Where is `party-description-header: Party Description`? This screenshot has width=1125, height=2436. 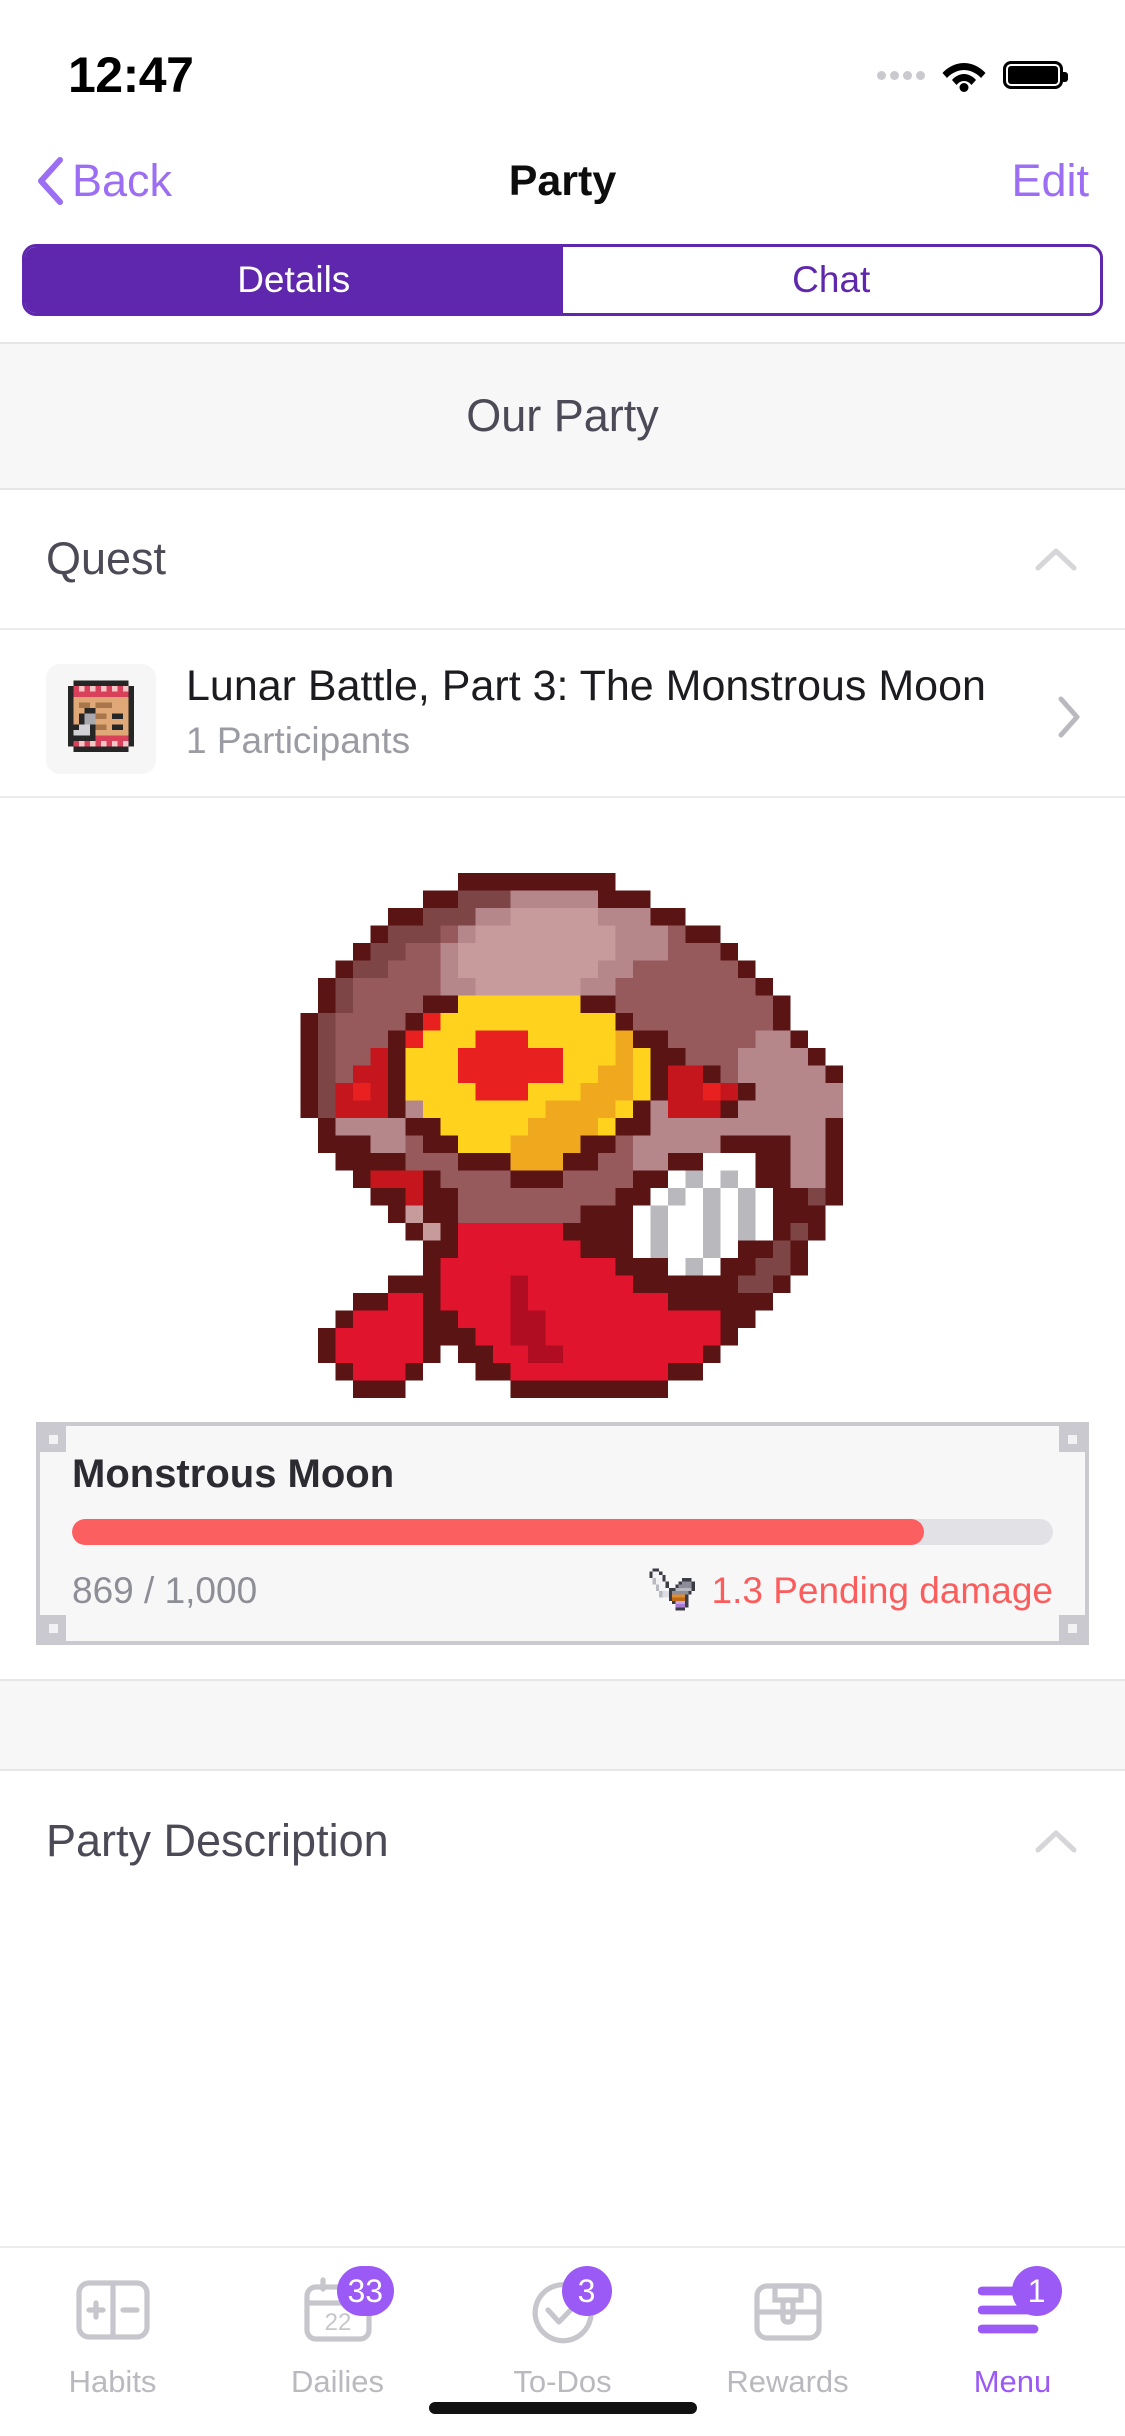 party-description-header: Party Description is located at coordinates (562, 1841).